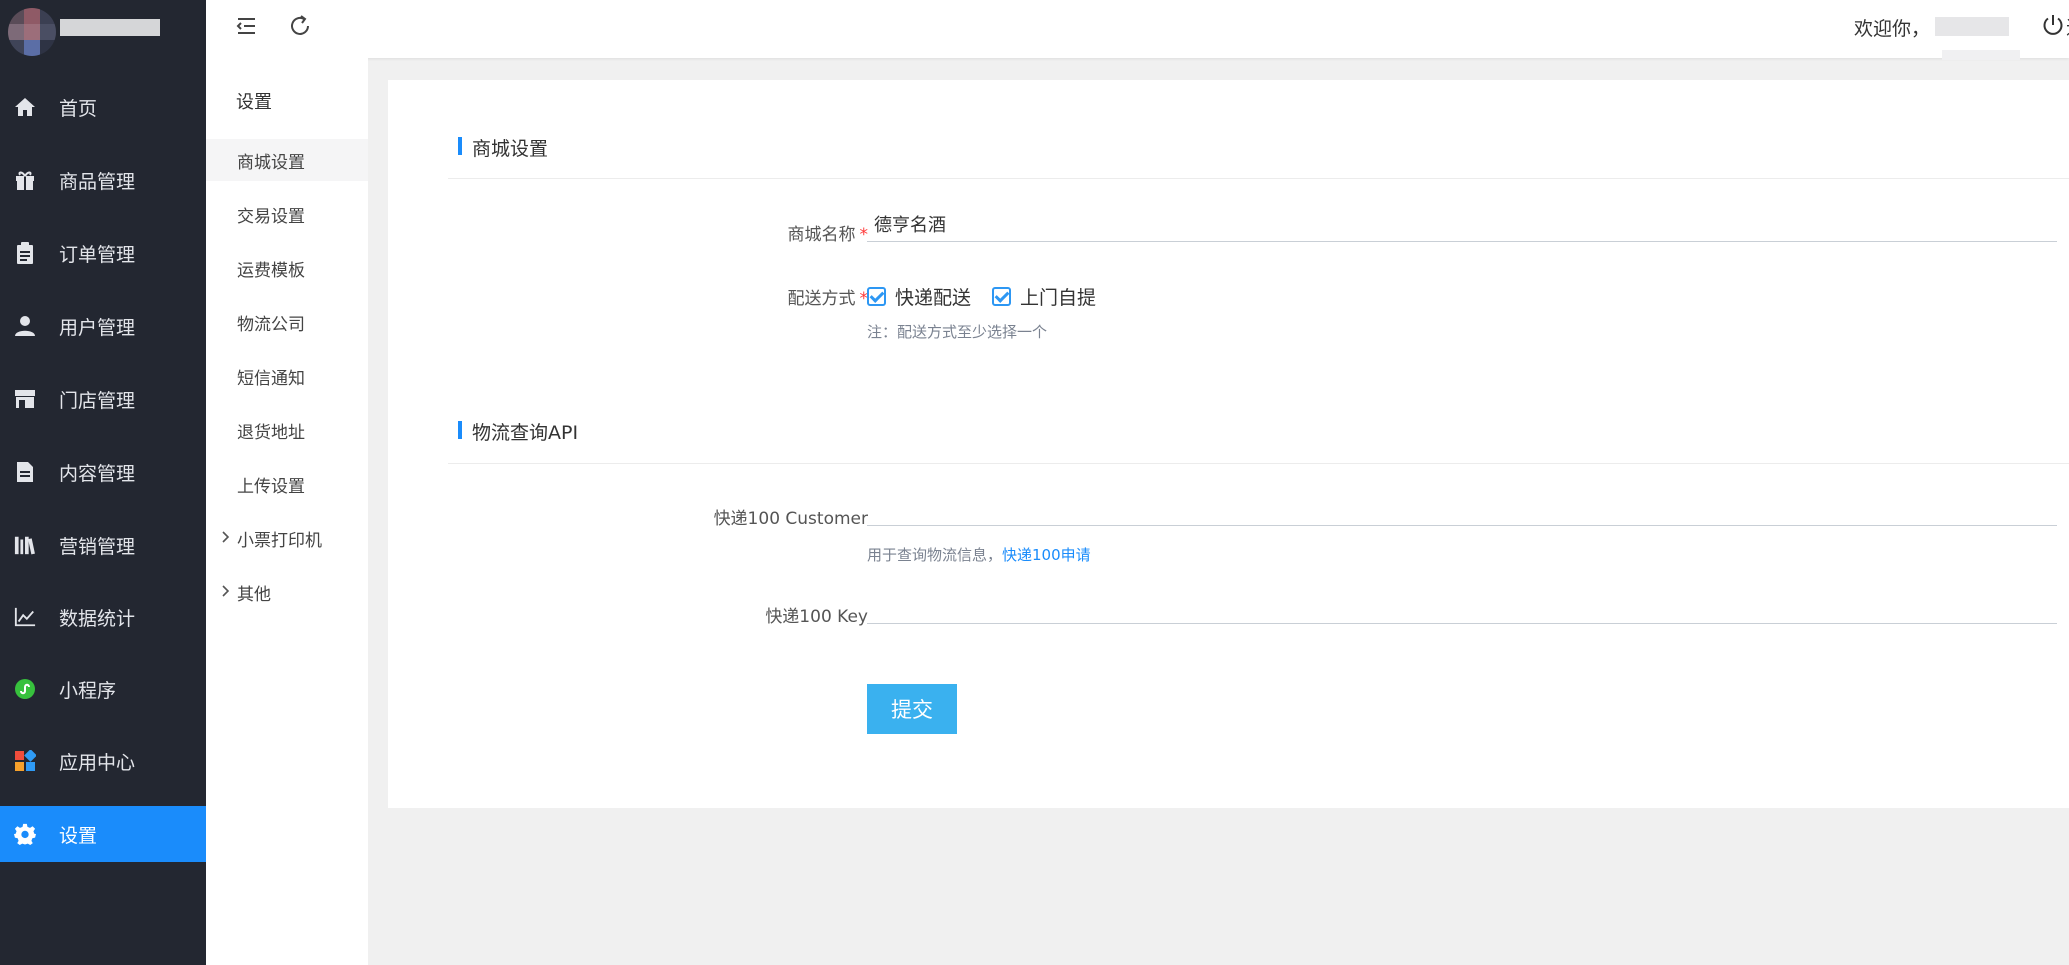 The image size is (2069, 965). I want to click on subnav-item-return-address: 退货地址, so click(287, 430).